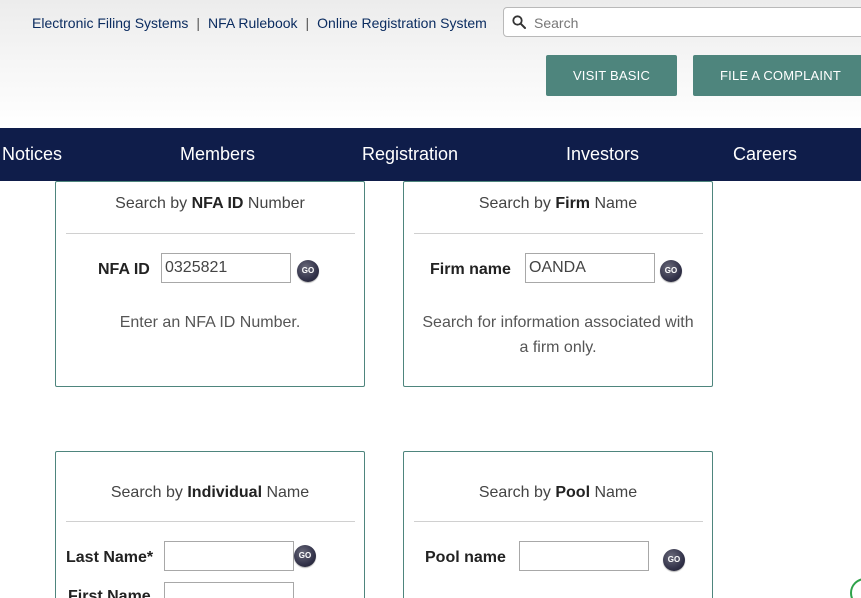 The image size is (861, 598). I want to click on pool-name-input, so click(584, 556).